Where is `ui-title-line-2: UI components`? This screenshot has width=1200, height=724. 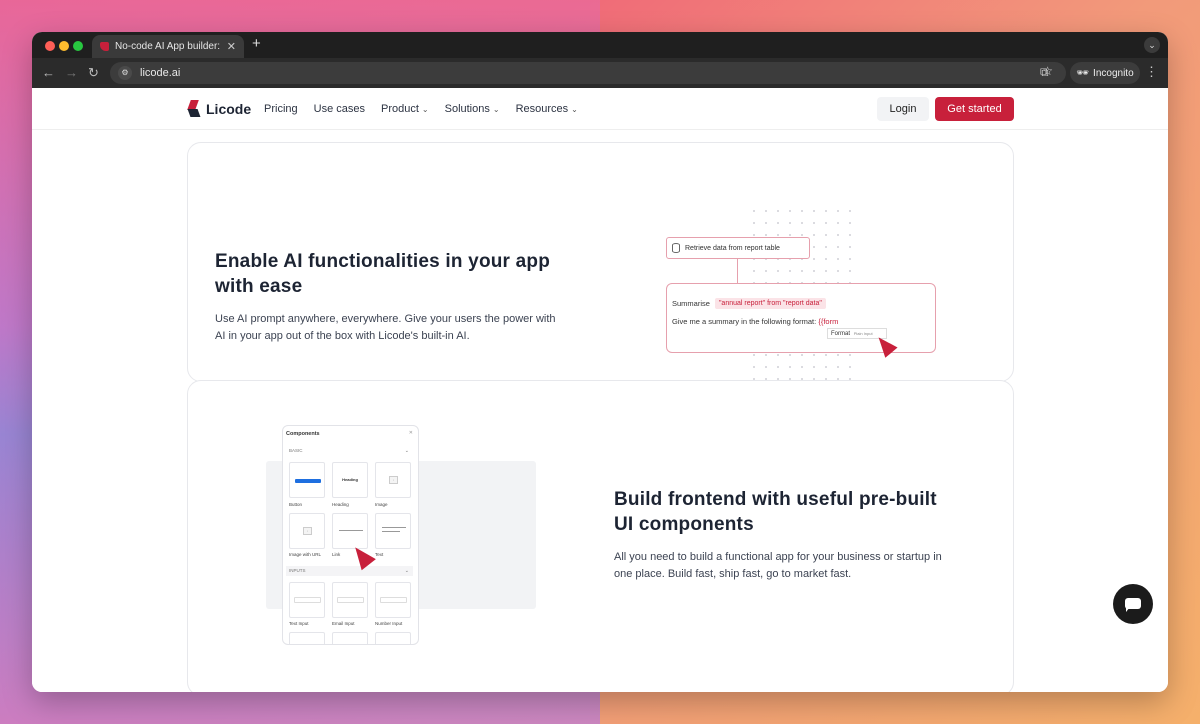
ui-title-line-2: UI components is located at coordinates (684, 524).